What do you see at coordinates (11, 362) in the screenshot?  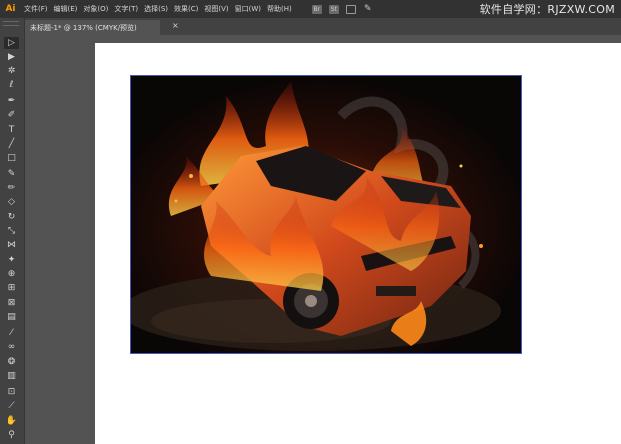 I see `symbol-sprayer-tool-icon: ❂` at bounding box center [11, 362].